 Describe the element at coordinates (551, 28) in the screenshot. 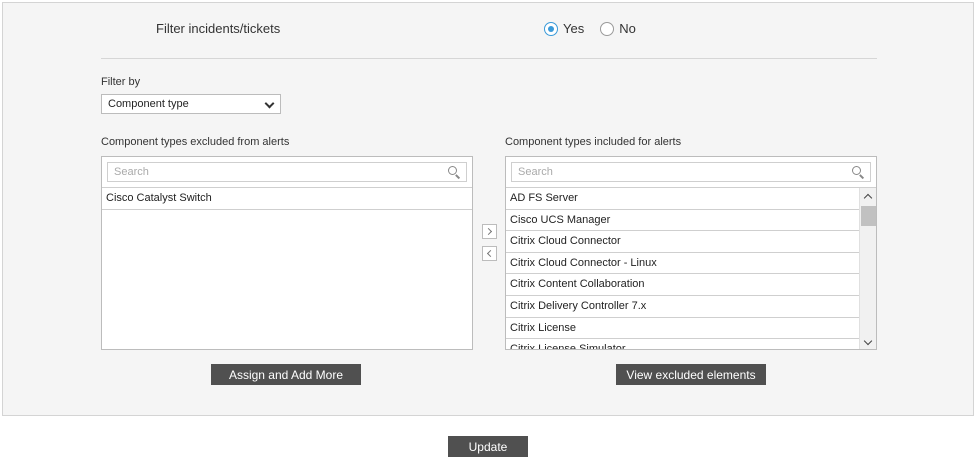

I see `radio-yes-circle` at that location.